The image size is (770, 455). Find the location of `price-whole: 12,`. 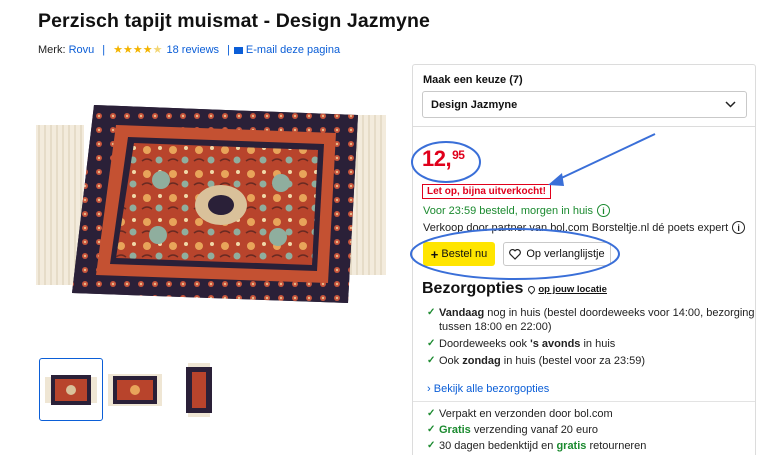

price-whole: 12, is located at coordinates (437, 158).